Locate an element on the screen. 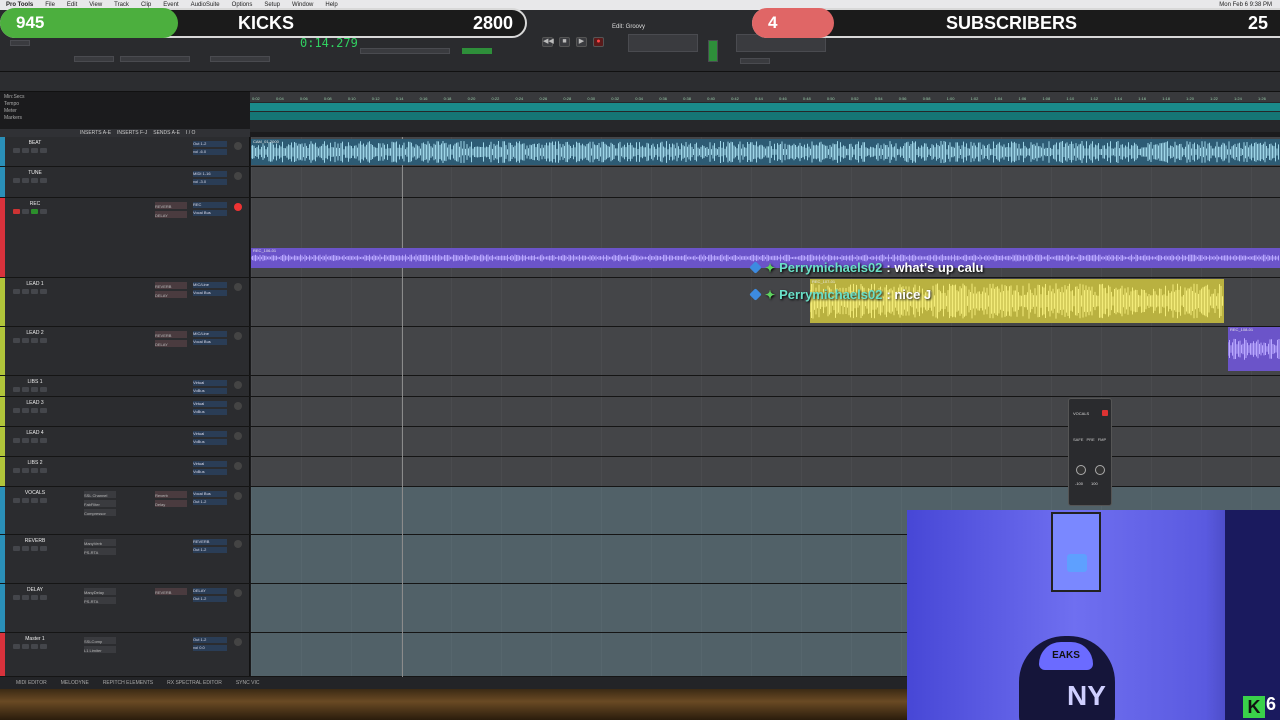 Image resolution: width=1280 pixels, height=720 pixels. insert-slot: Compressor is located at coordinates (100, 512).